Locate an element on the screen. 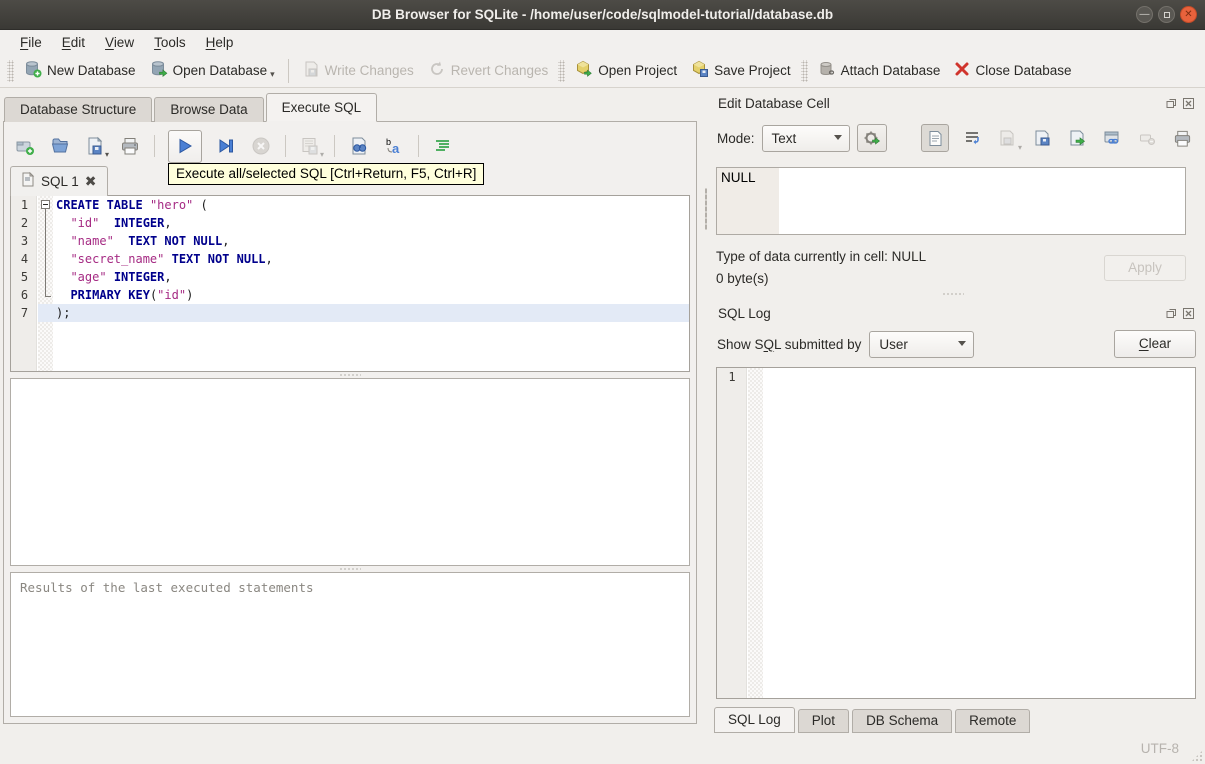  set-null-icon is located at coordinates (1147, 138).